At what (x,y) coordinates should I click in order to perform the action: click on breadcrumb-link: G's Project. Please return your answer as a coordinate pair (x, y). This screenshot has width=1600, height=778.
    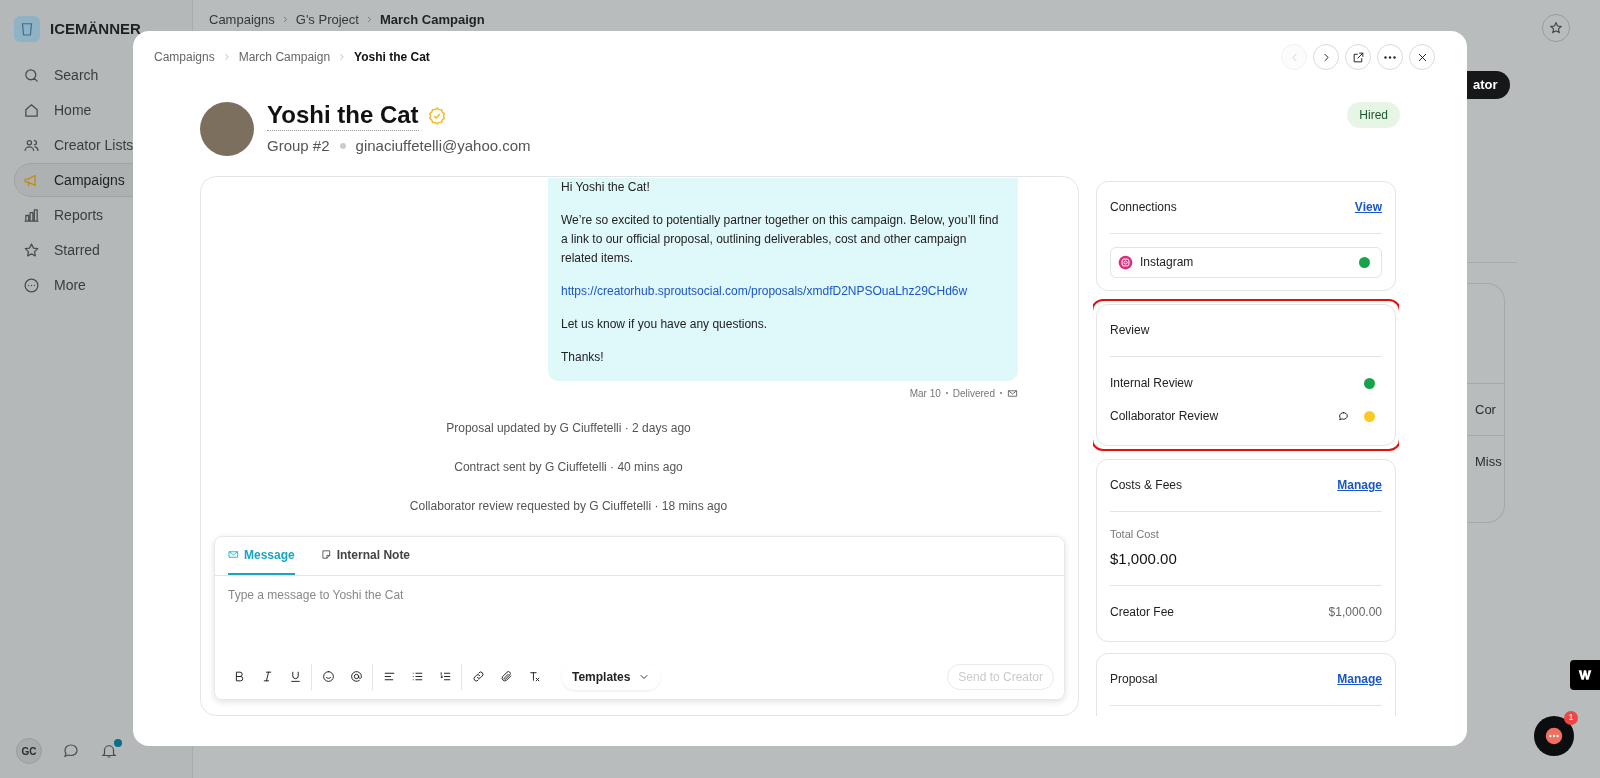
    Looking at the image, I should click on (327, 20).